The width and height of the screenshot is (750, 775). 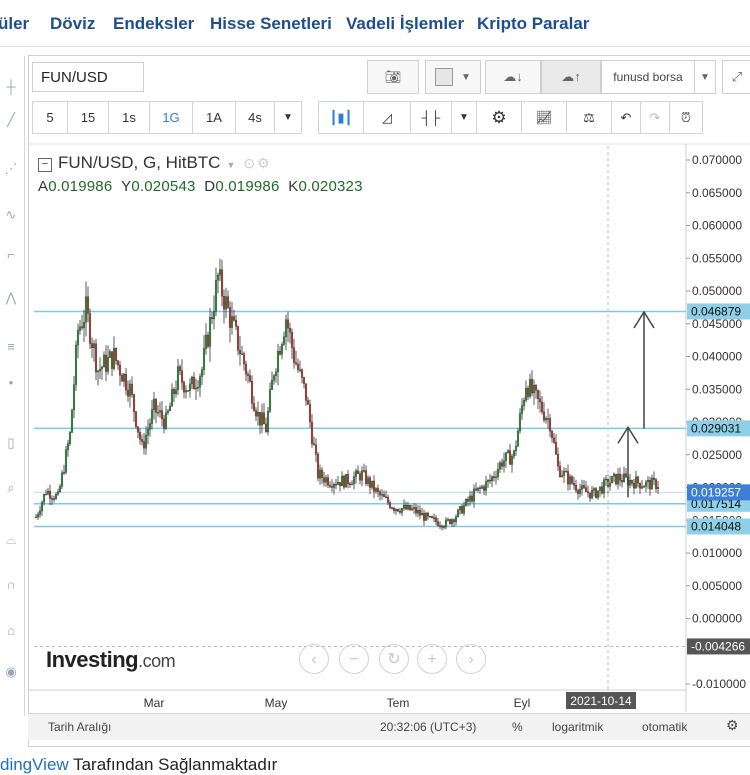 What do you see at coordinates (664, 727) in the screenshot?
I see `auto-toggle: otomatik` at bounding box center [664, 727].